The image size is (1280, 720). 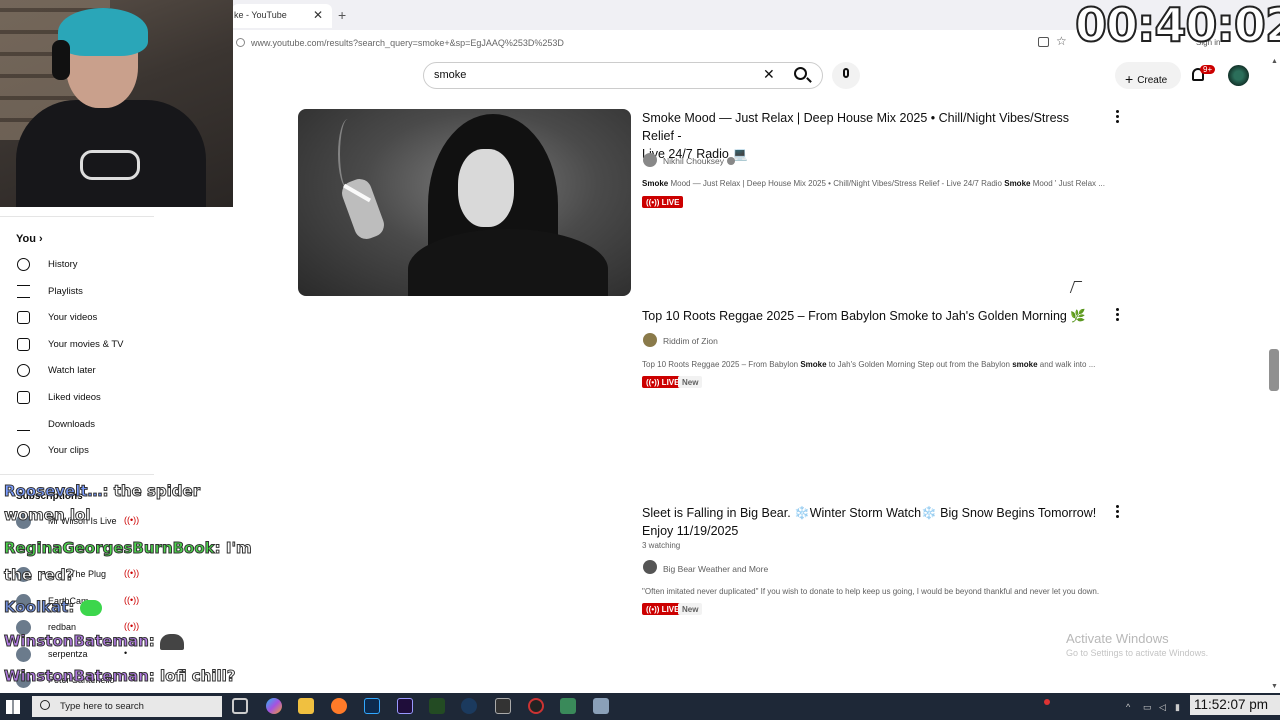 I want to click on sidebar-item-your-clips: Your clips, so click(x=77, y=451).